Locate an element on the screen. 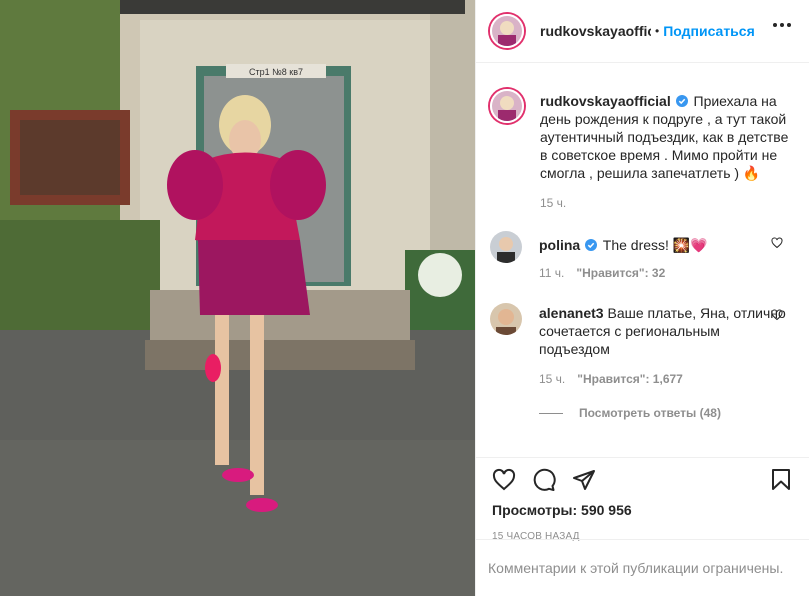 This screenshot has width=809, height=596. replies-divider is located at coordinates (551, 413).